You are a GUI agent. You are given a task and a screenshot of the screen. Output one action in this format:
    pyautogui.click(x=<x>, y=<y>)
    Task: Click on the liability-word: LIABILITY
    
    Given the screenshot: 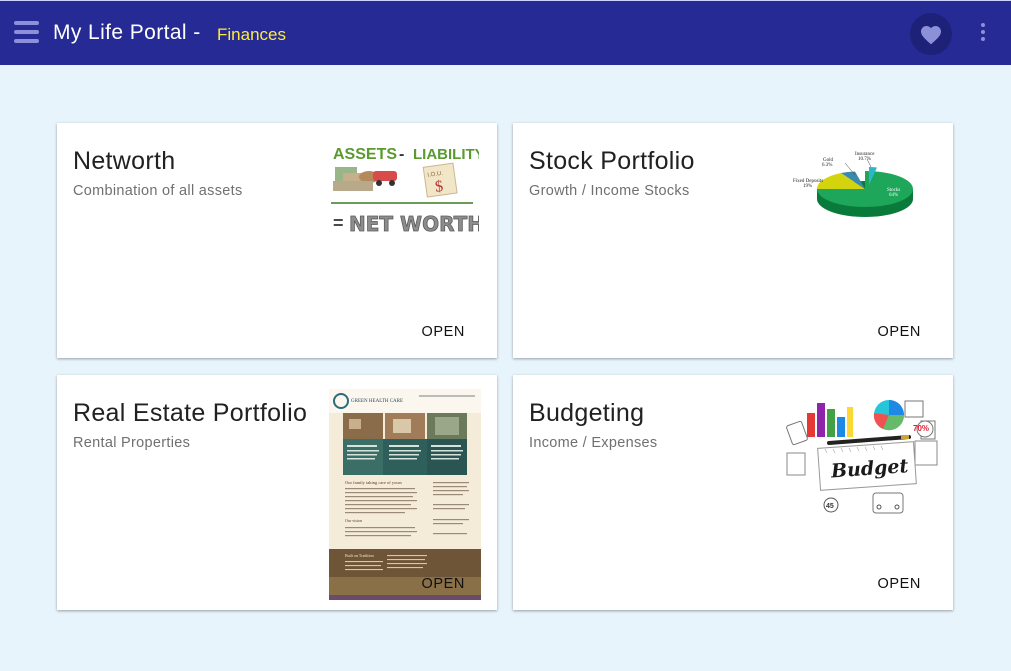 What is the action you would take?
    pyautogui.click(x=446, y=154)
    